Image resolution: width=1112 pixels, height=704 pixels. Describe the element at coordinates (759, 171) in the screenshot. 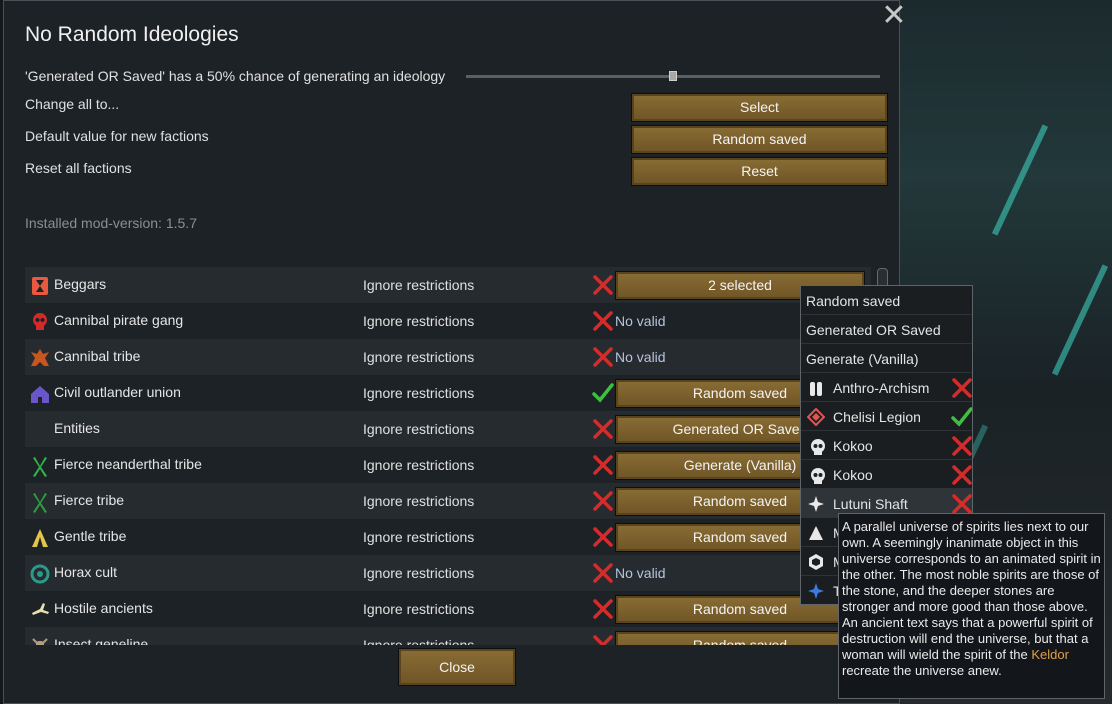

I see `reset-button: Reset` at that location.